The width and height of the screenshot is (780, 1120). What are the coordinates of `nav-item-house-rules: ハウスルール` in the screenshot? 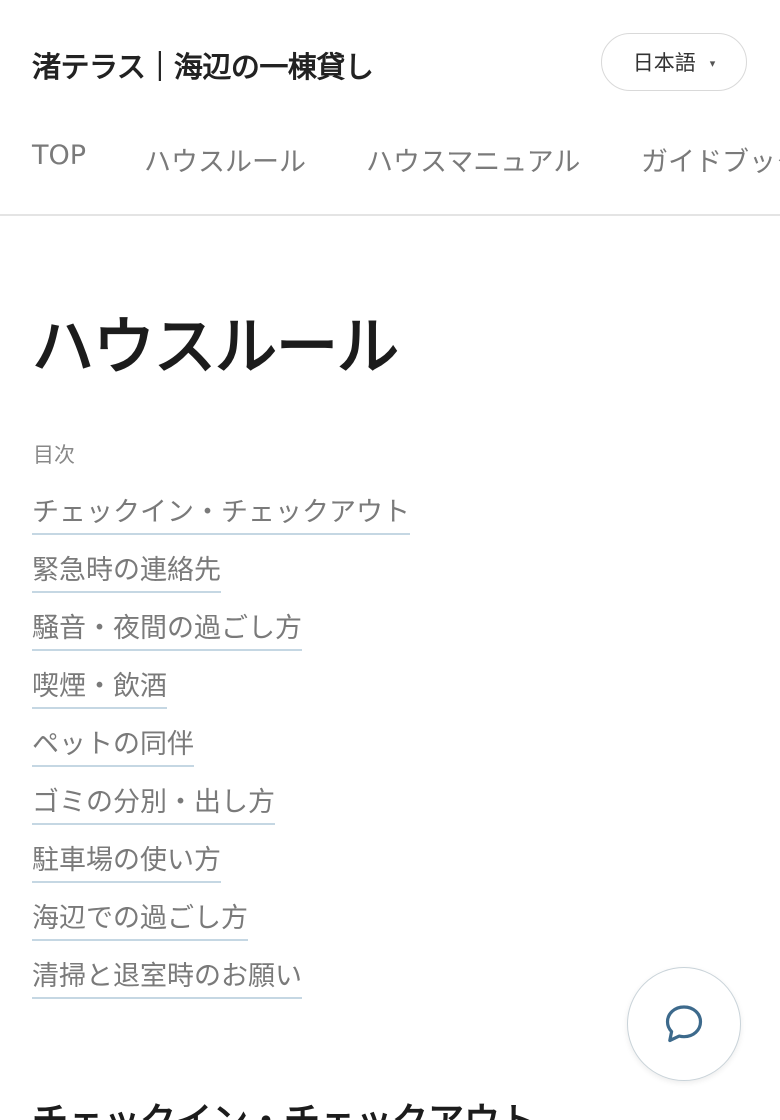 It's located at (225, 159).